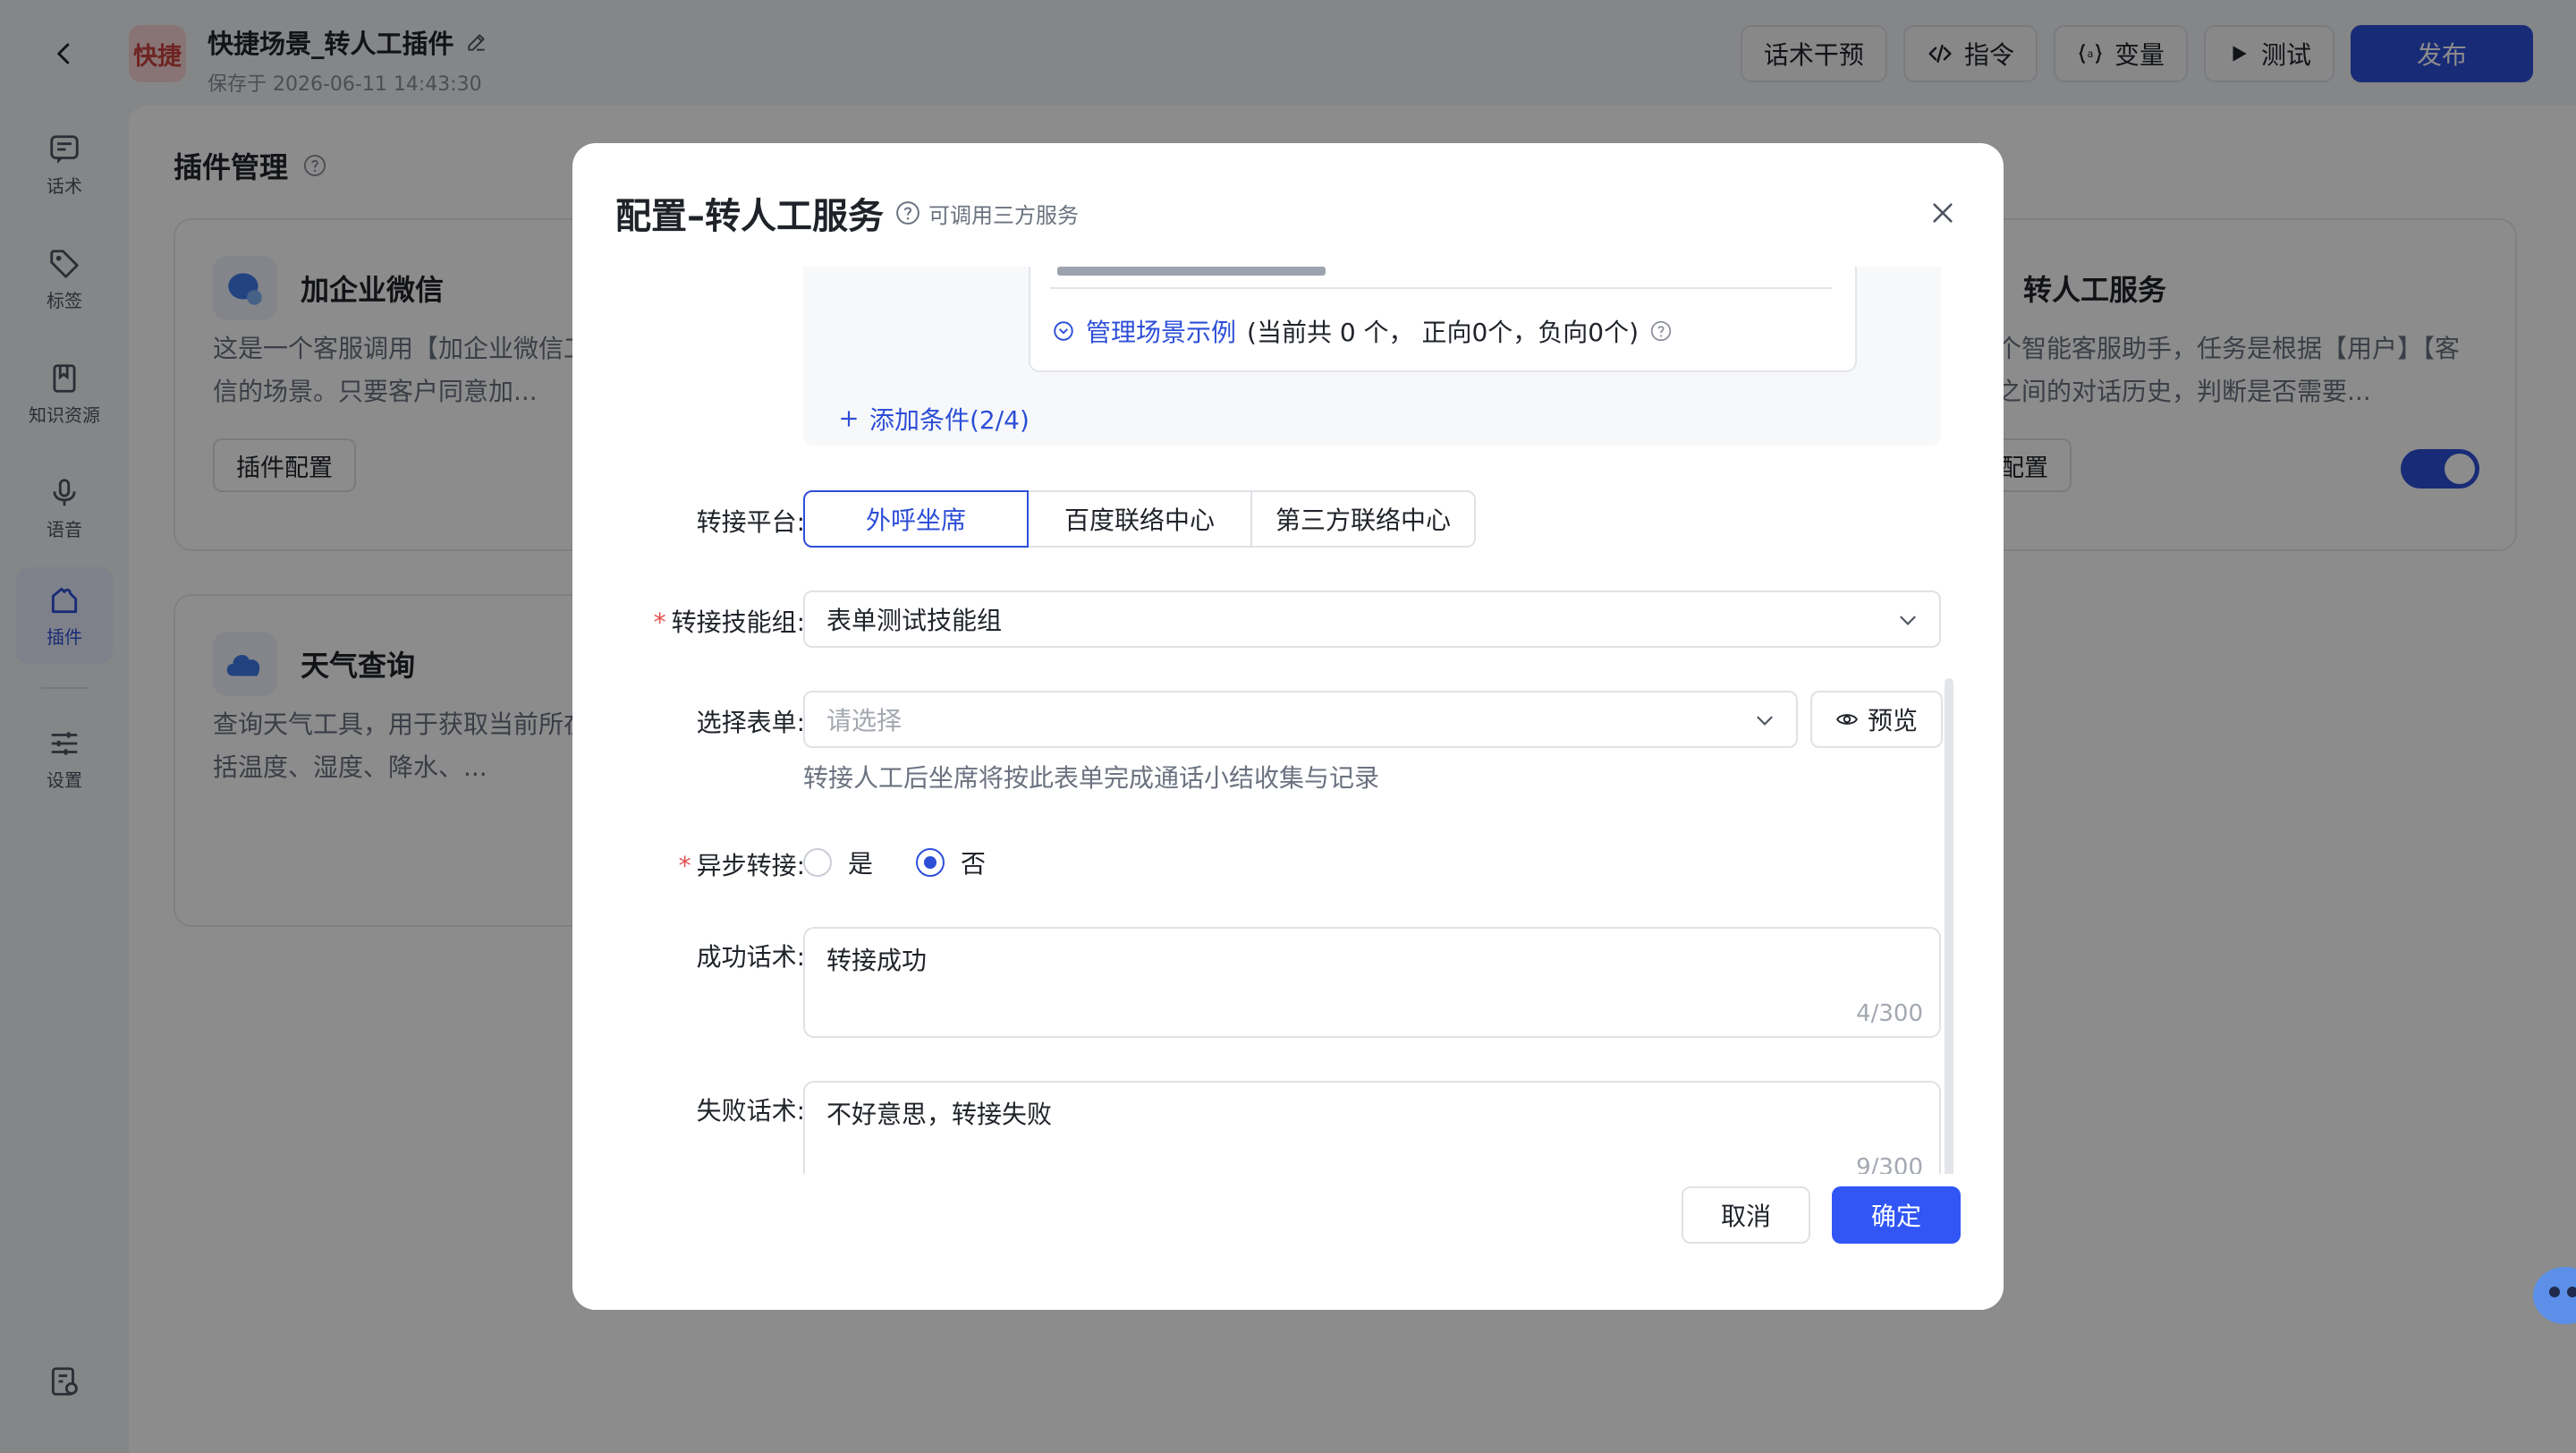  What do you see at coordinates (1441, 288) in the screenshot?
I see `divider` at bounding box center [1441, 288].